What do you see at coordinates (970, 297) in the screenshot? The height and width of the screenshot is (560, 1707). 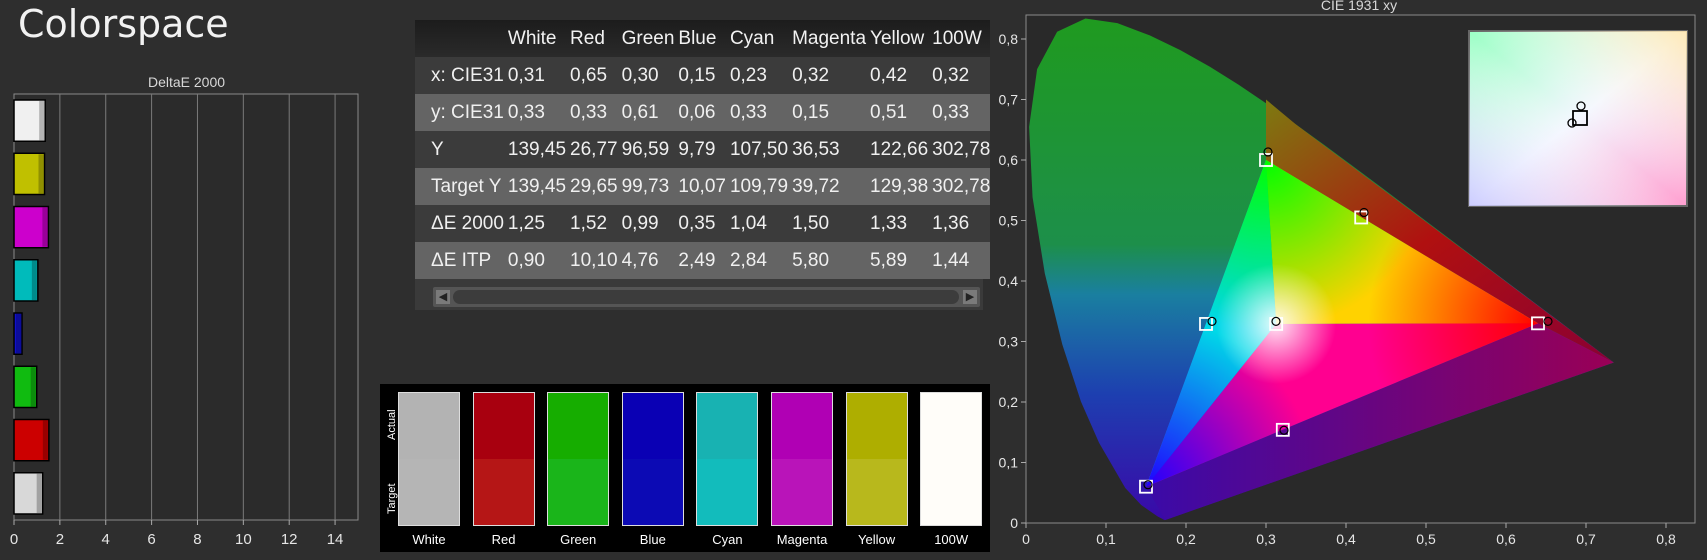 I see `scroll-right-arrow-icon: ▶` at bounding box center [970, 297].